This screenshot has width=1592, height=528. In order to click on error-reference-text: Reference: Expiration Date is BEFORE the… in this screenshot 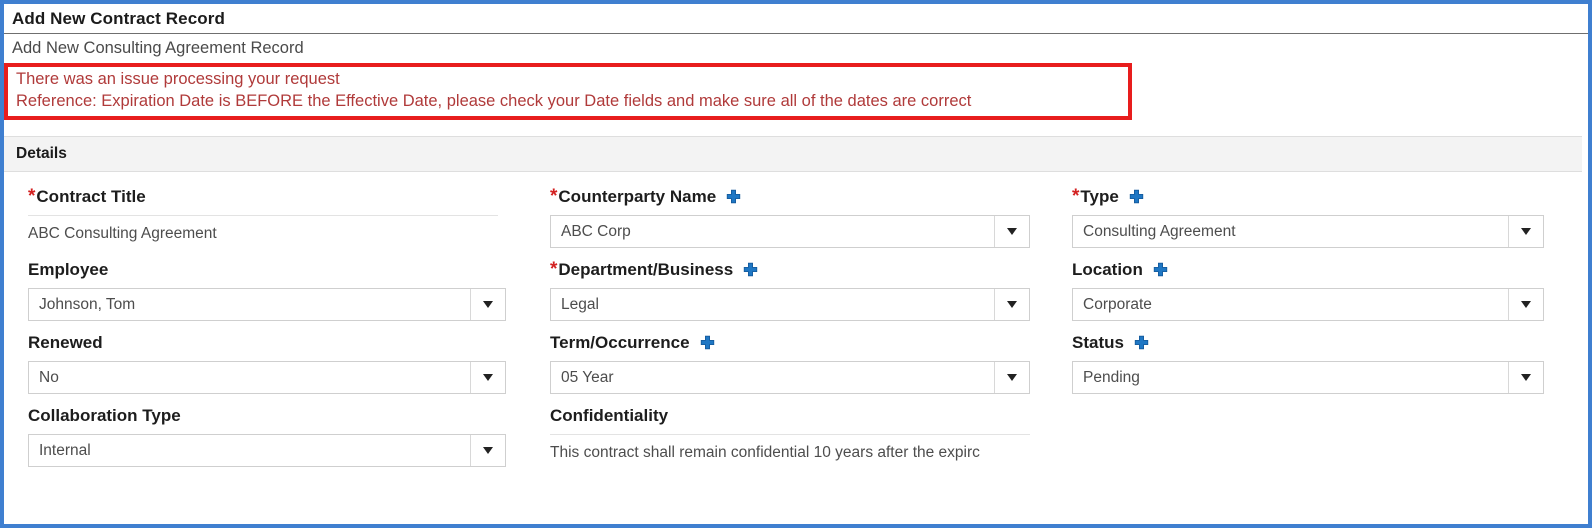, I will do `click(494, 101)`.